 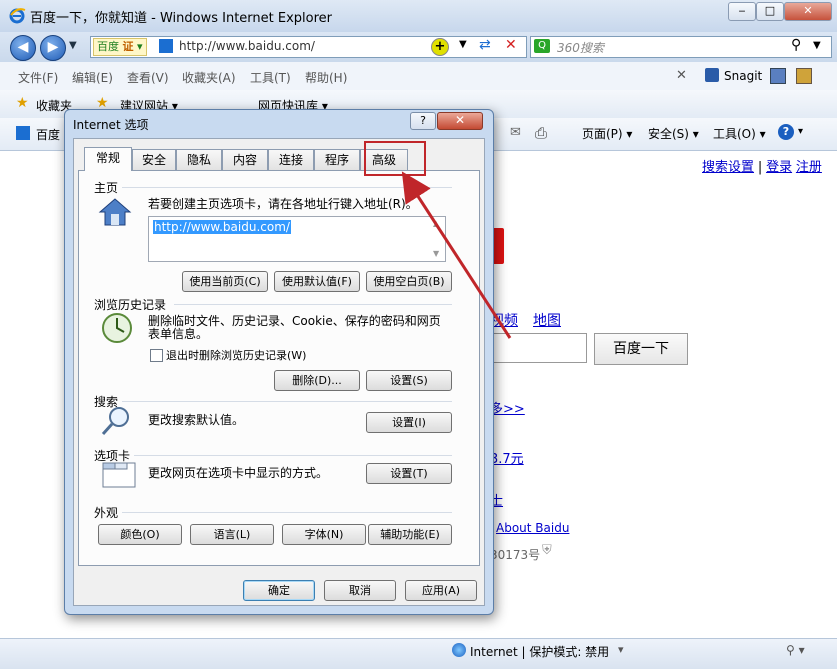 I want to click on tab-general: 常规, so click(x=108, y=159).